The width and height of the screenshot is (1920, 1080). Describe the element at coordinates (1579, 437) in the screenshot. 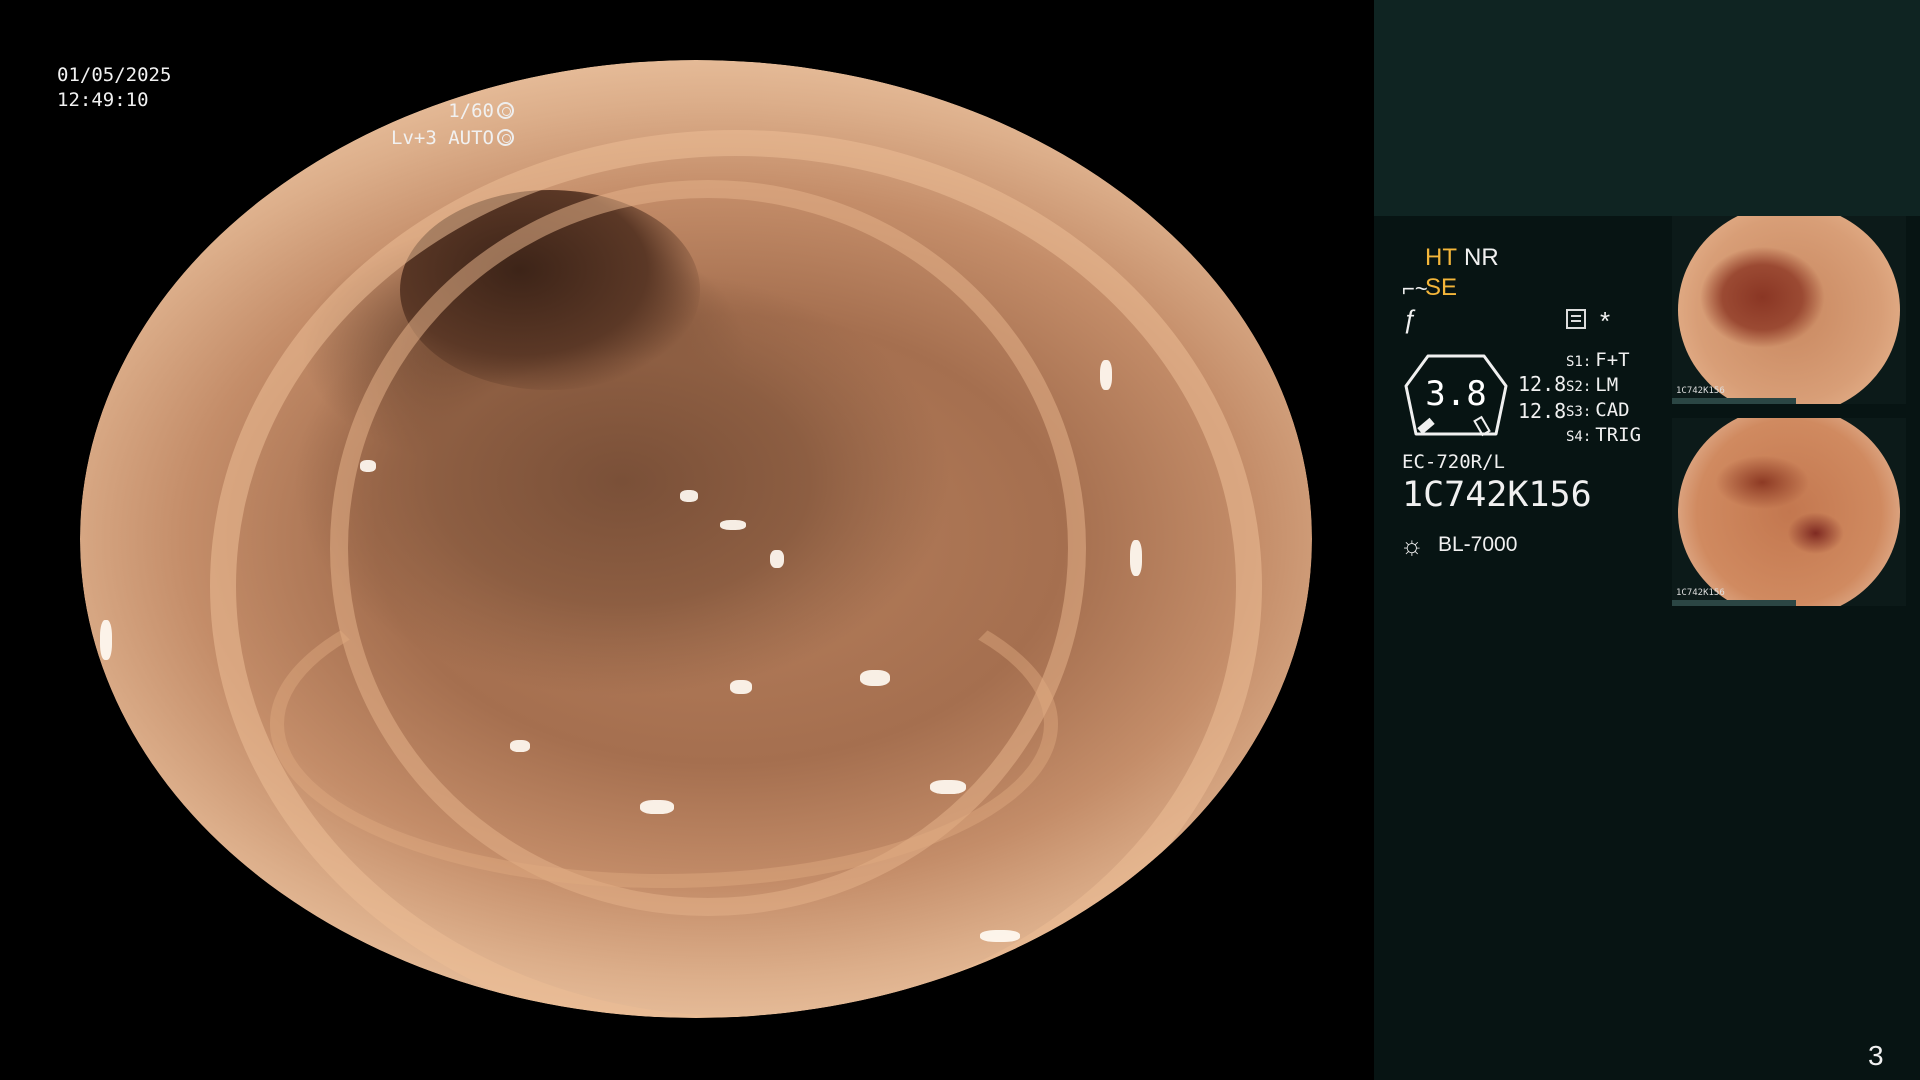

I see `setting-key: S4:` at that location.